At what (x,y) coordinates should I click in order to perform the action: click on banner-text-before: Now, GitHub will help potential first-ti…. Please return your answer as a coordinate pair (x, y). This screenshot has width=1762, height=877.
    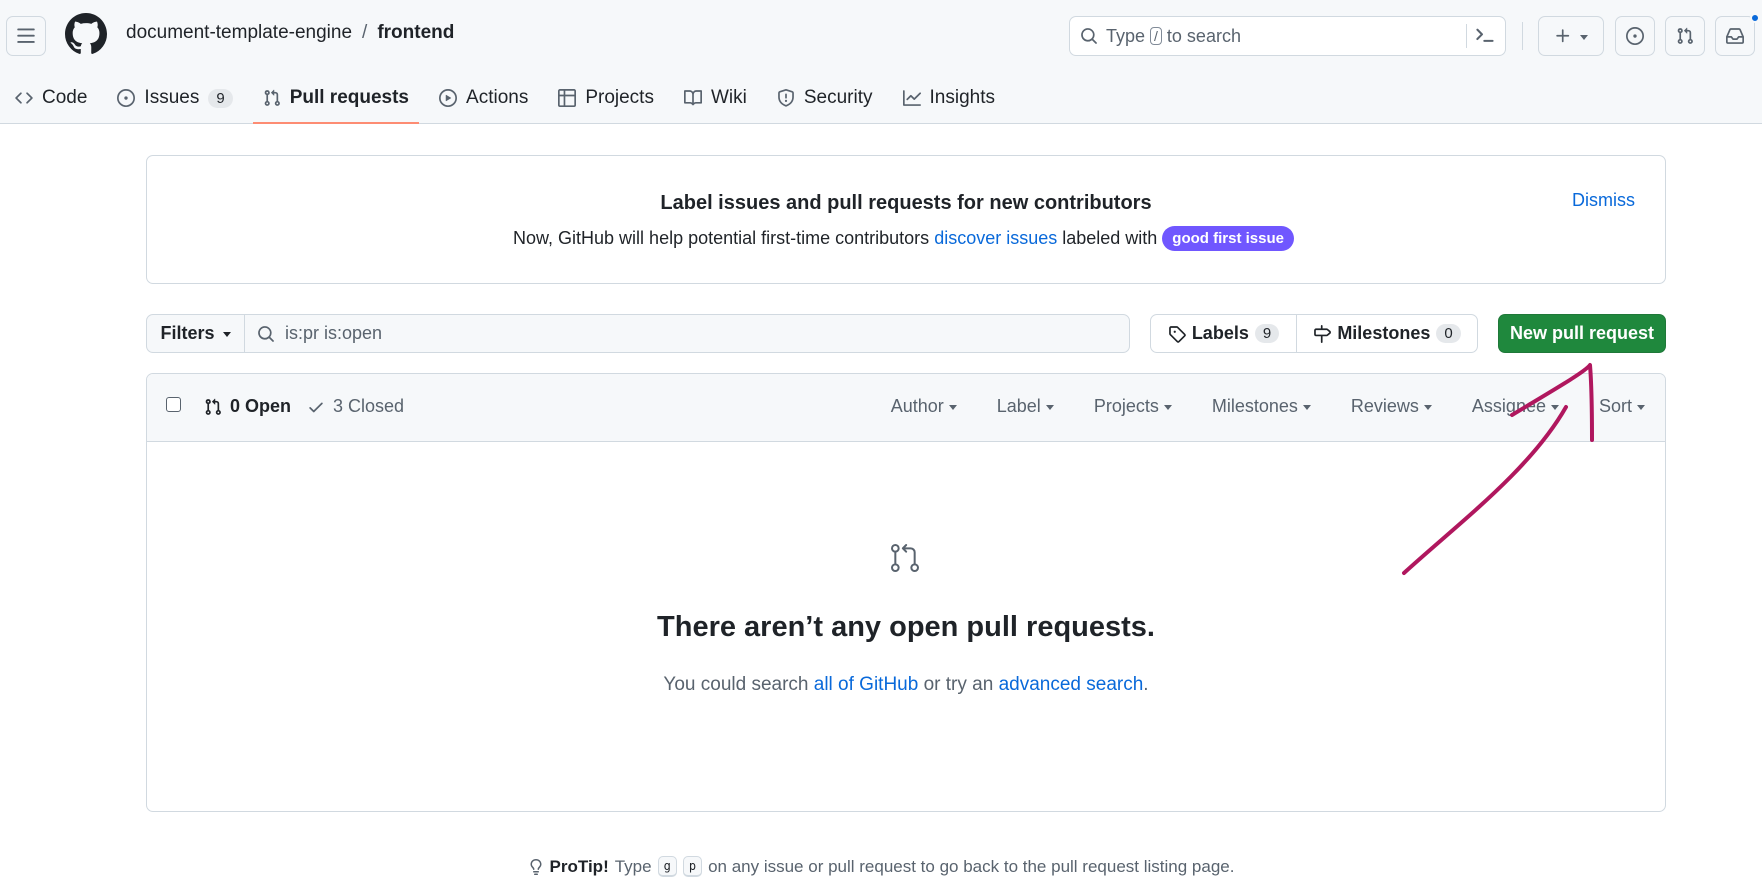
    Looking at the image, I should click on (721, 238).